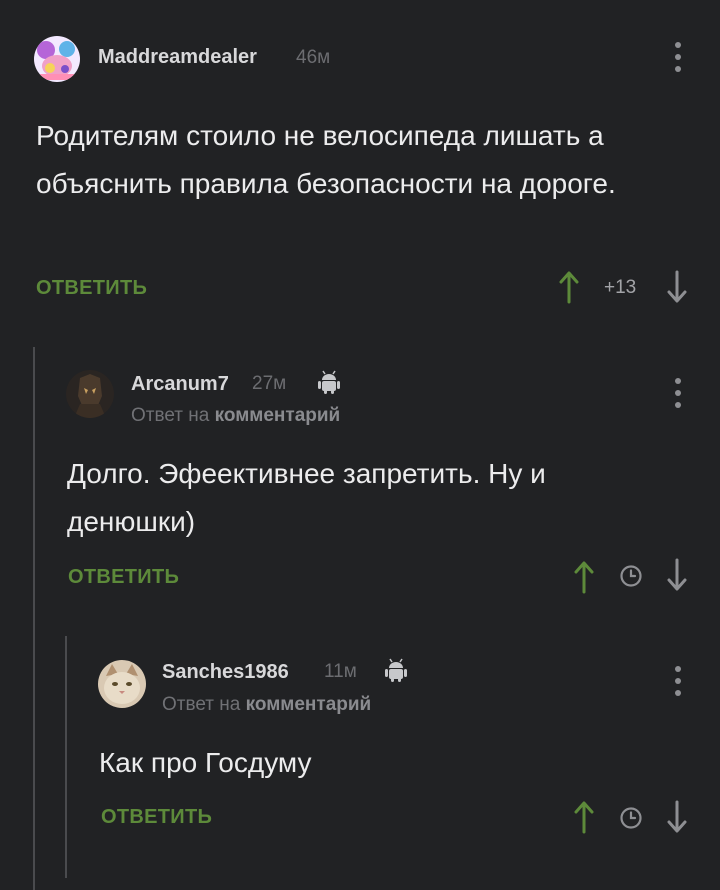  What do you see at coordinates (205, 762) in the screenshot?
I see `comment-text: Как про Госдуму` at bounding box center [205, 762].